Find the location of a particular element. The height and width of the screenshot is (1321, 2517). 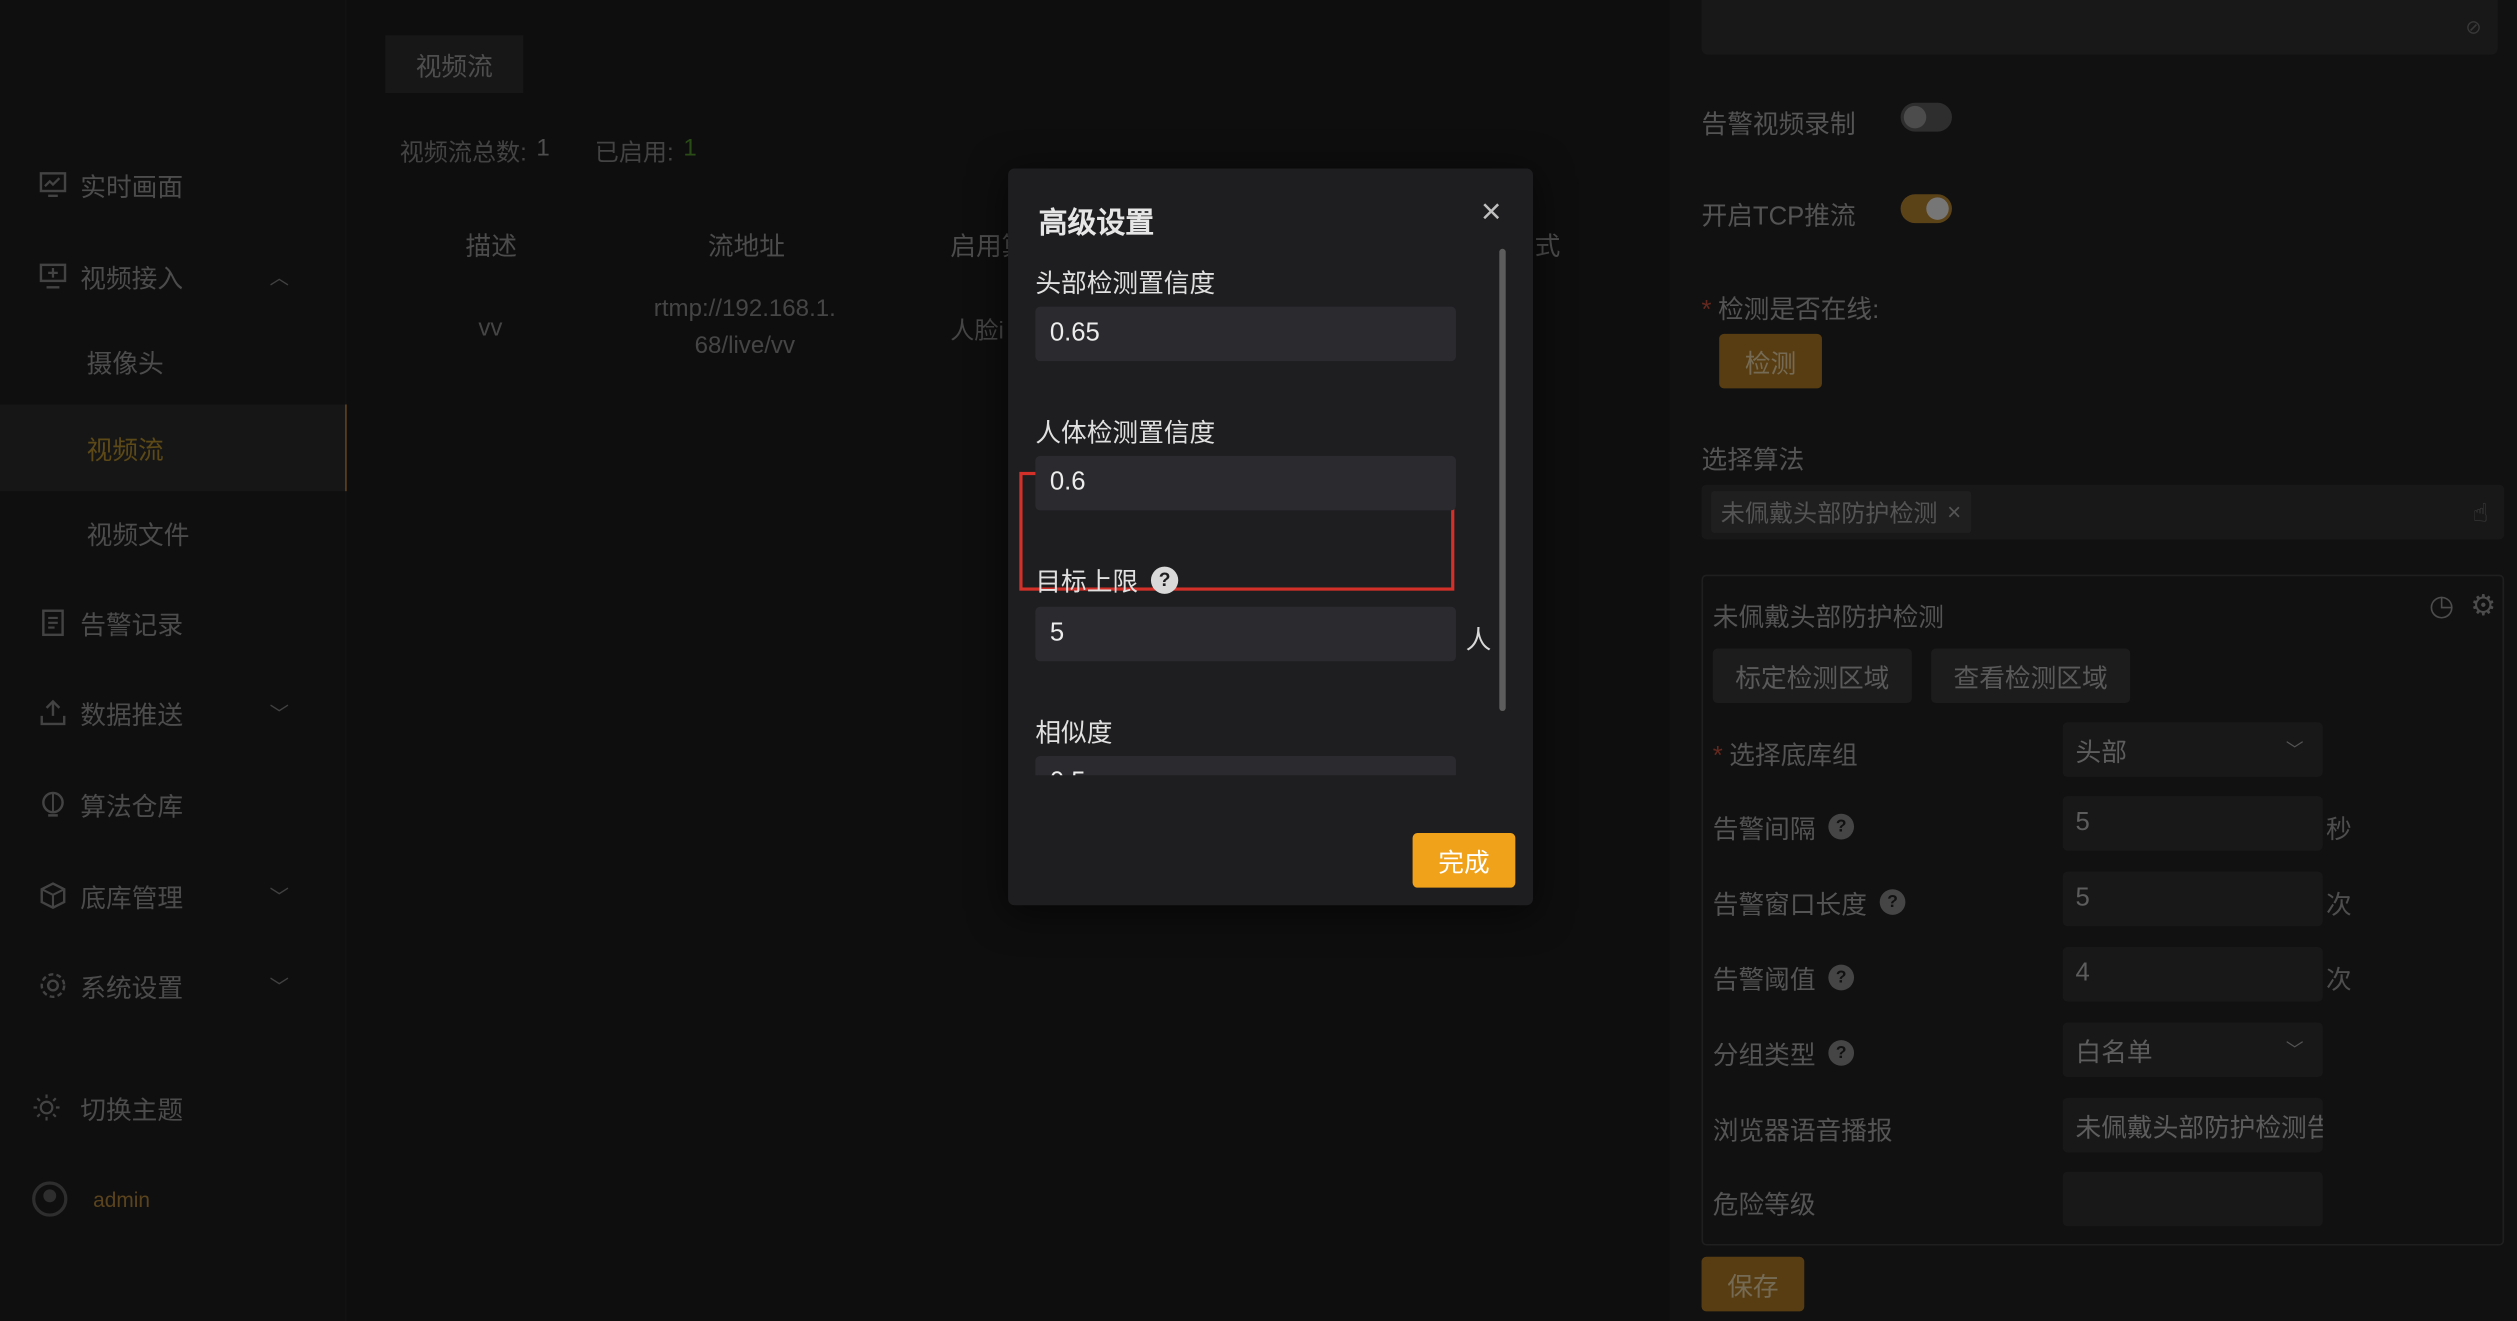

modal-body: 头部检测置信度 人体检测置信度 目标上限? 人 相似度 is located at coordinates (1270, 511).